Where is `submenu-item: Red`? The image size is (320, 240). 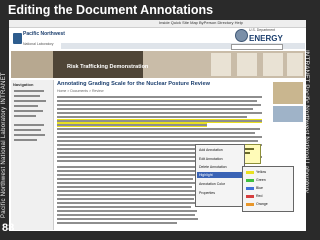 submenu-item: Red is located at coordinates (259, 196).